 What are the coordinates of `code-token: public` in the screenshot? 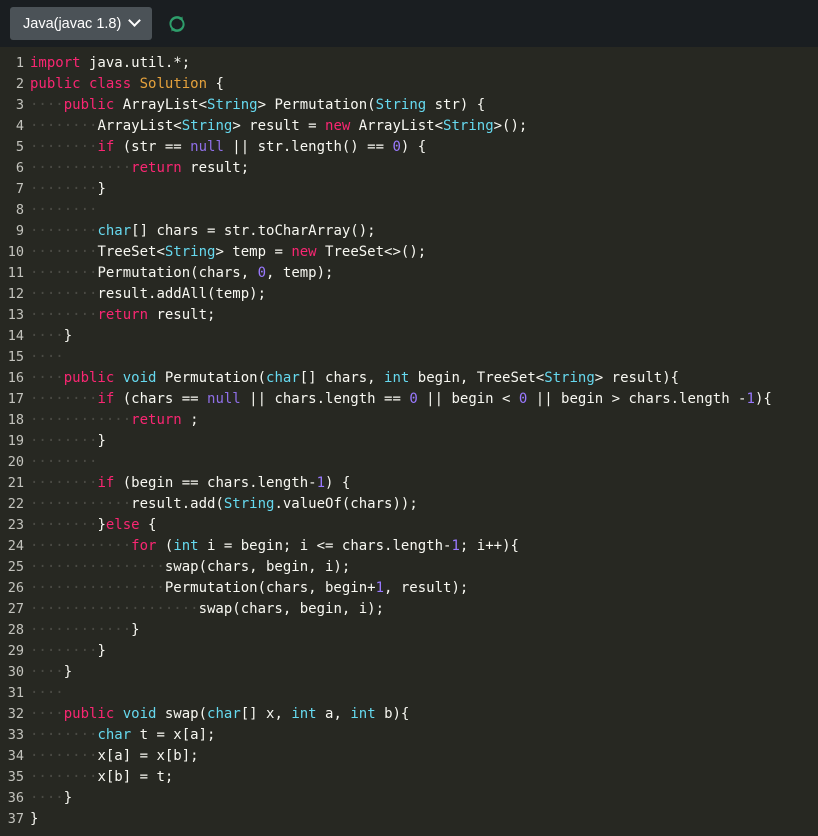 It's located at (89, 378).